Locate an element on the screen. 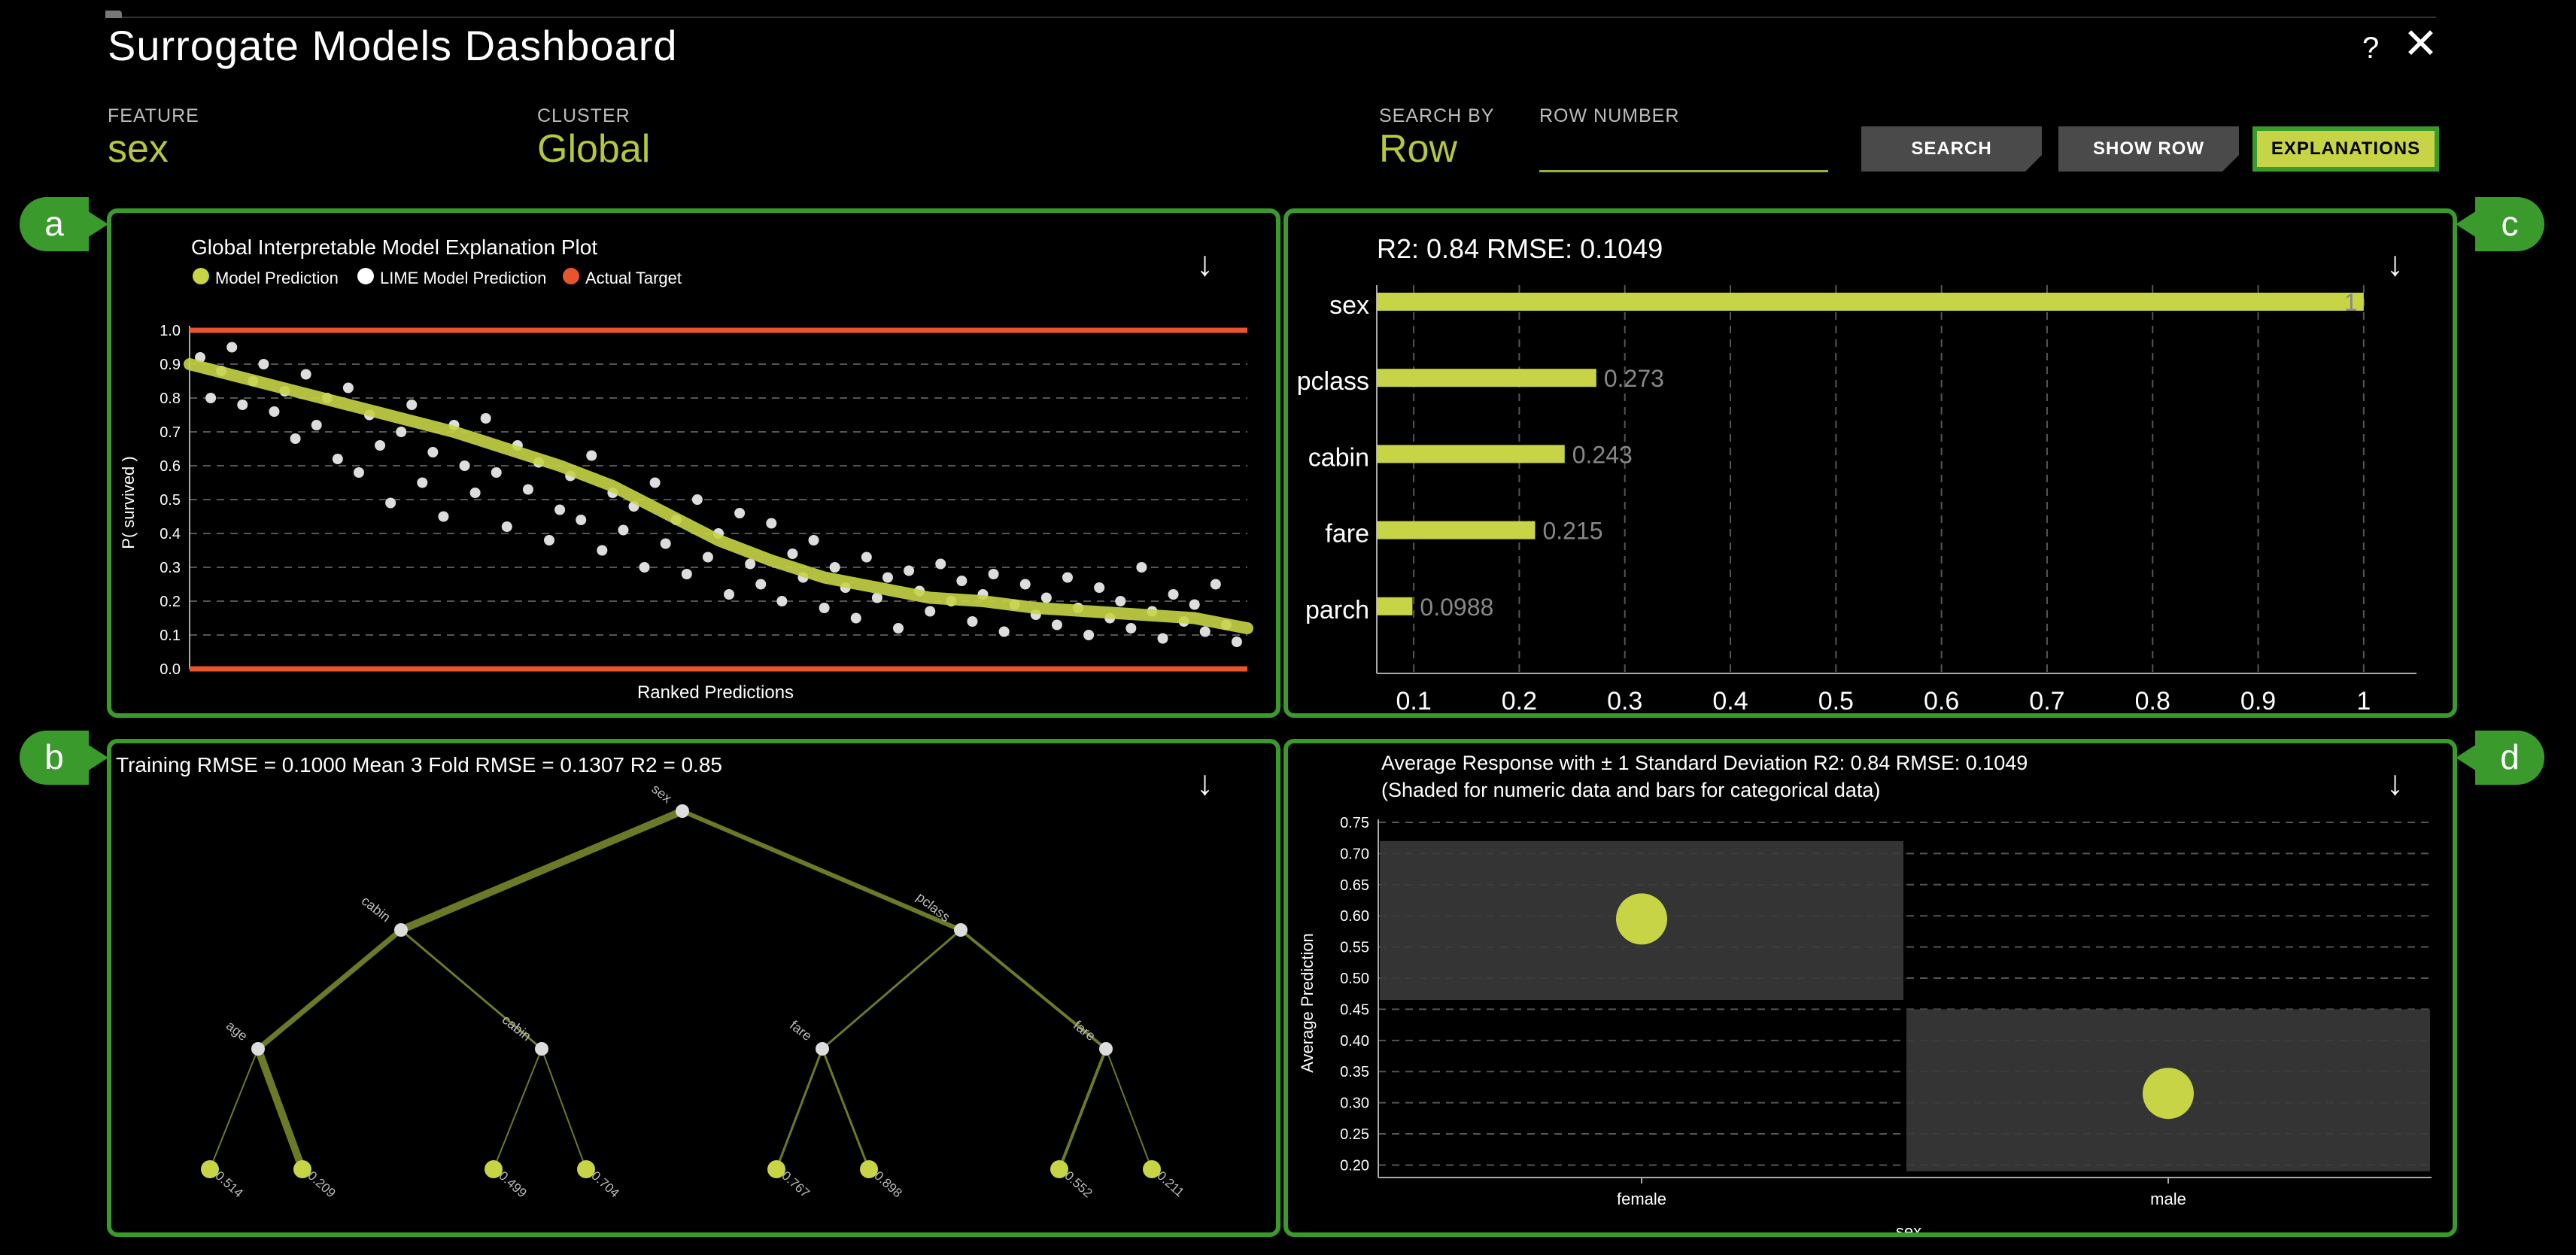 The image size is (2576, 1255). chart-d-xlabel: sex is located at coordinates (1909, 1227).